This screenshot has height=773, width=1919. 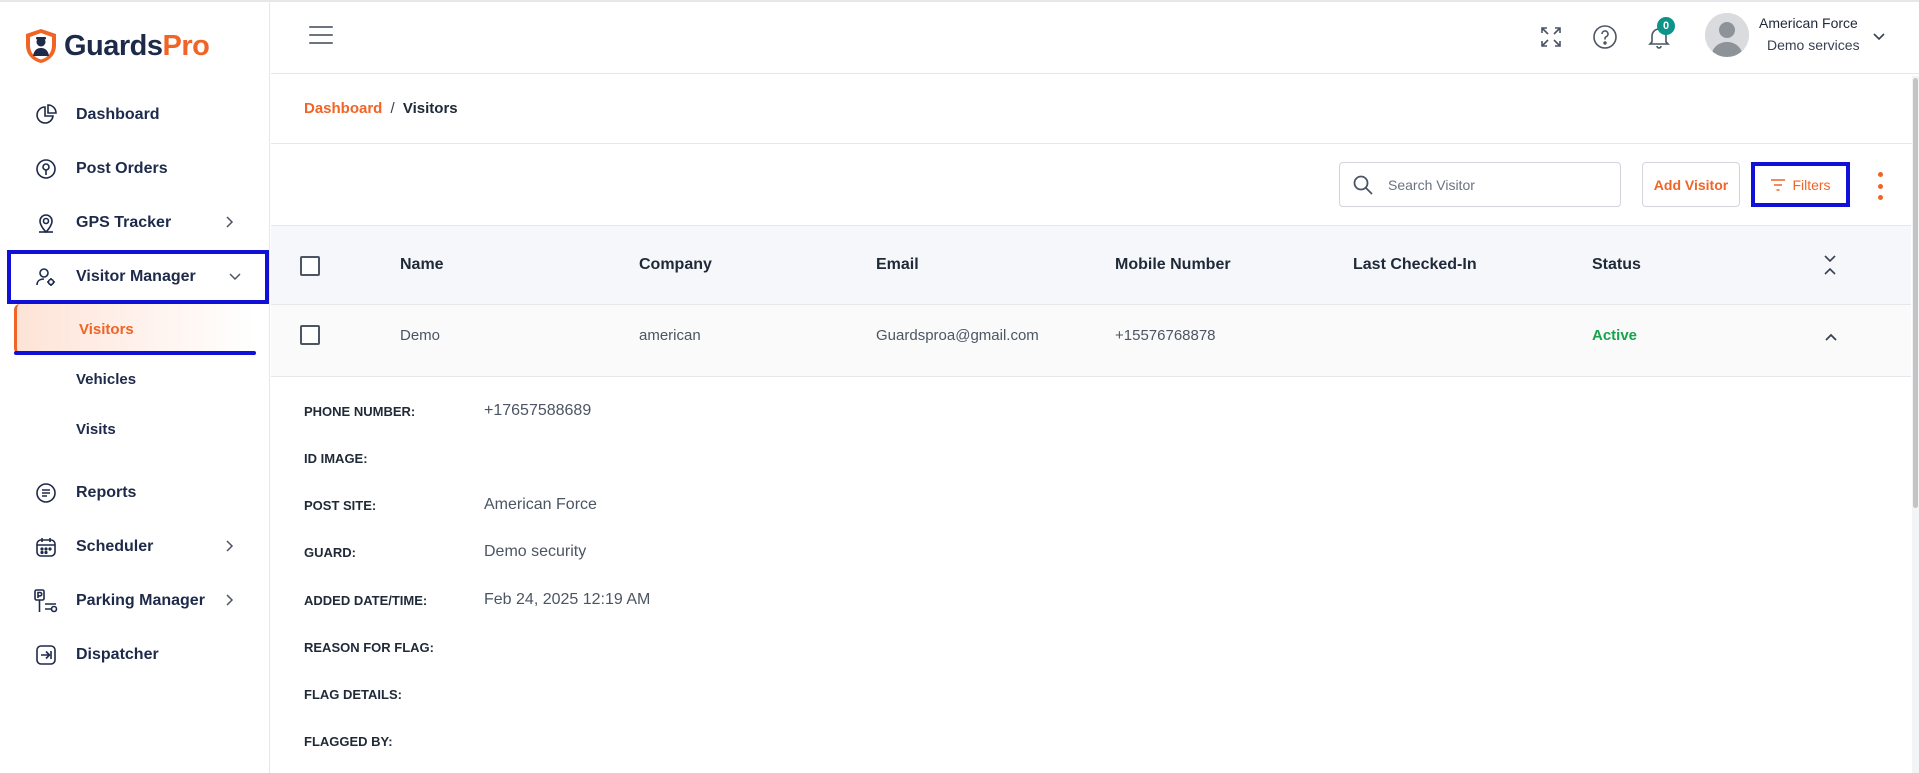 I want to click on filters-button: Filters, so click(x=1800, y=184).